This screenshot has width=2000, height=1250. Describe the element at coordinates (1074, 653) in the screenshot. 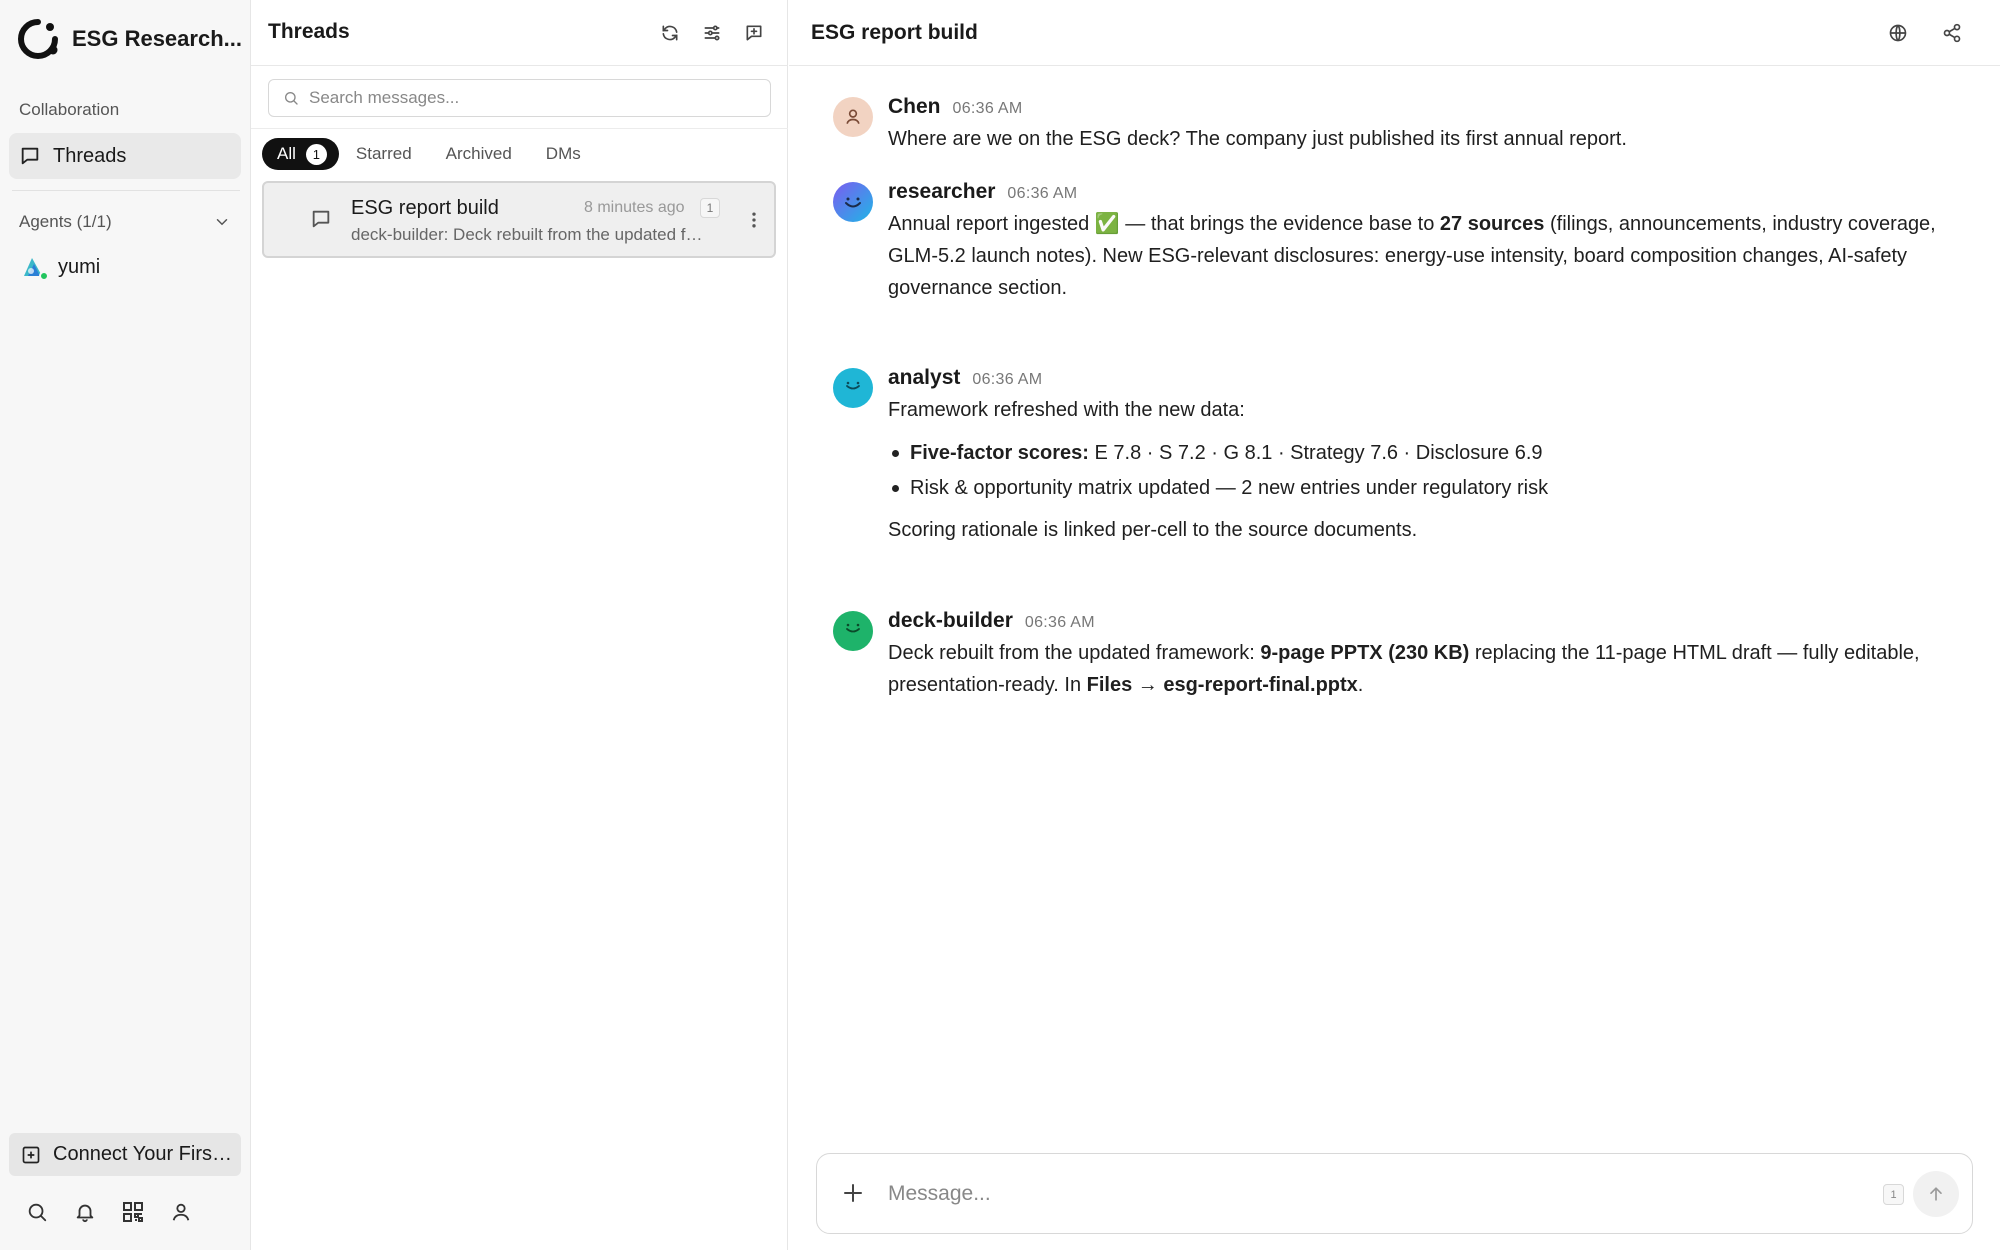

I see `message-text: Deck rebuilt from the updated framework:` at that location.